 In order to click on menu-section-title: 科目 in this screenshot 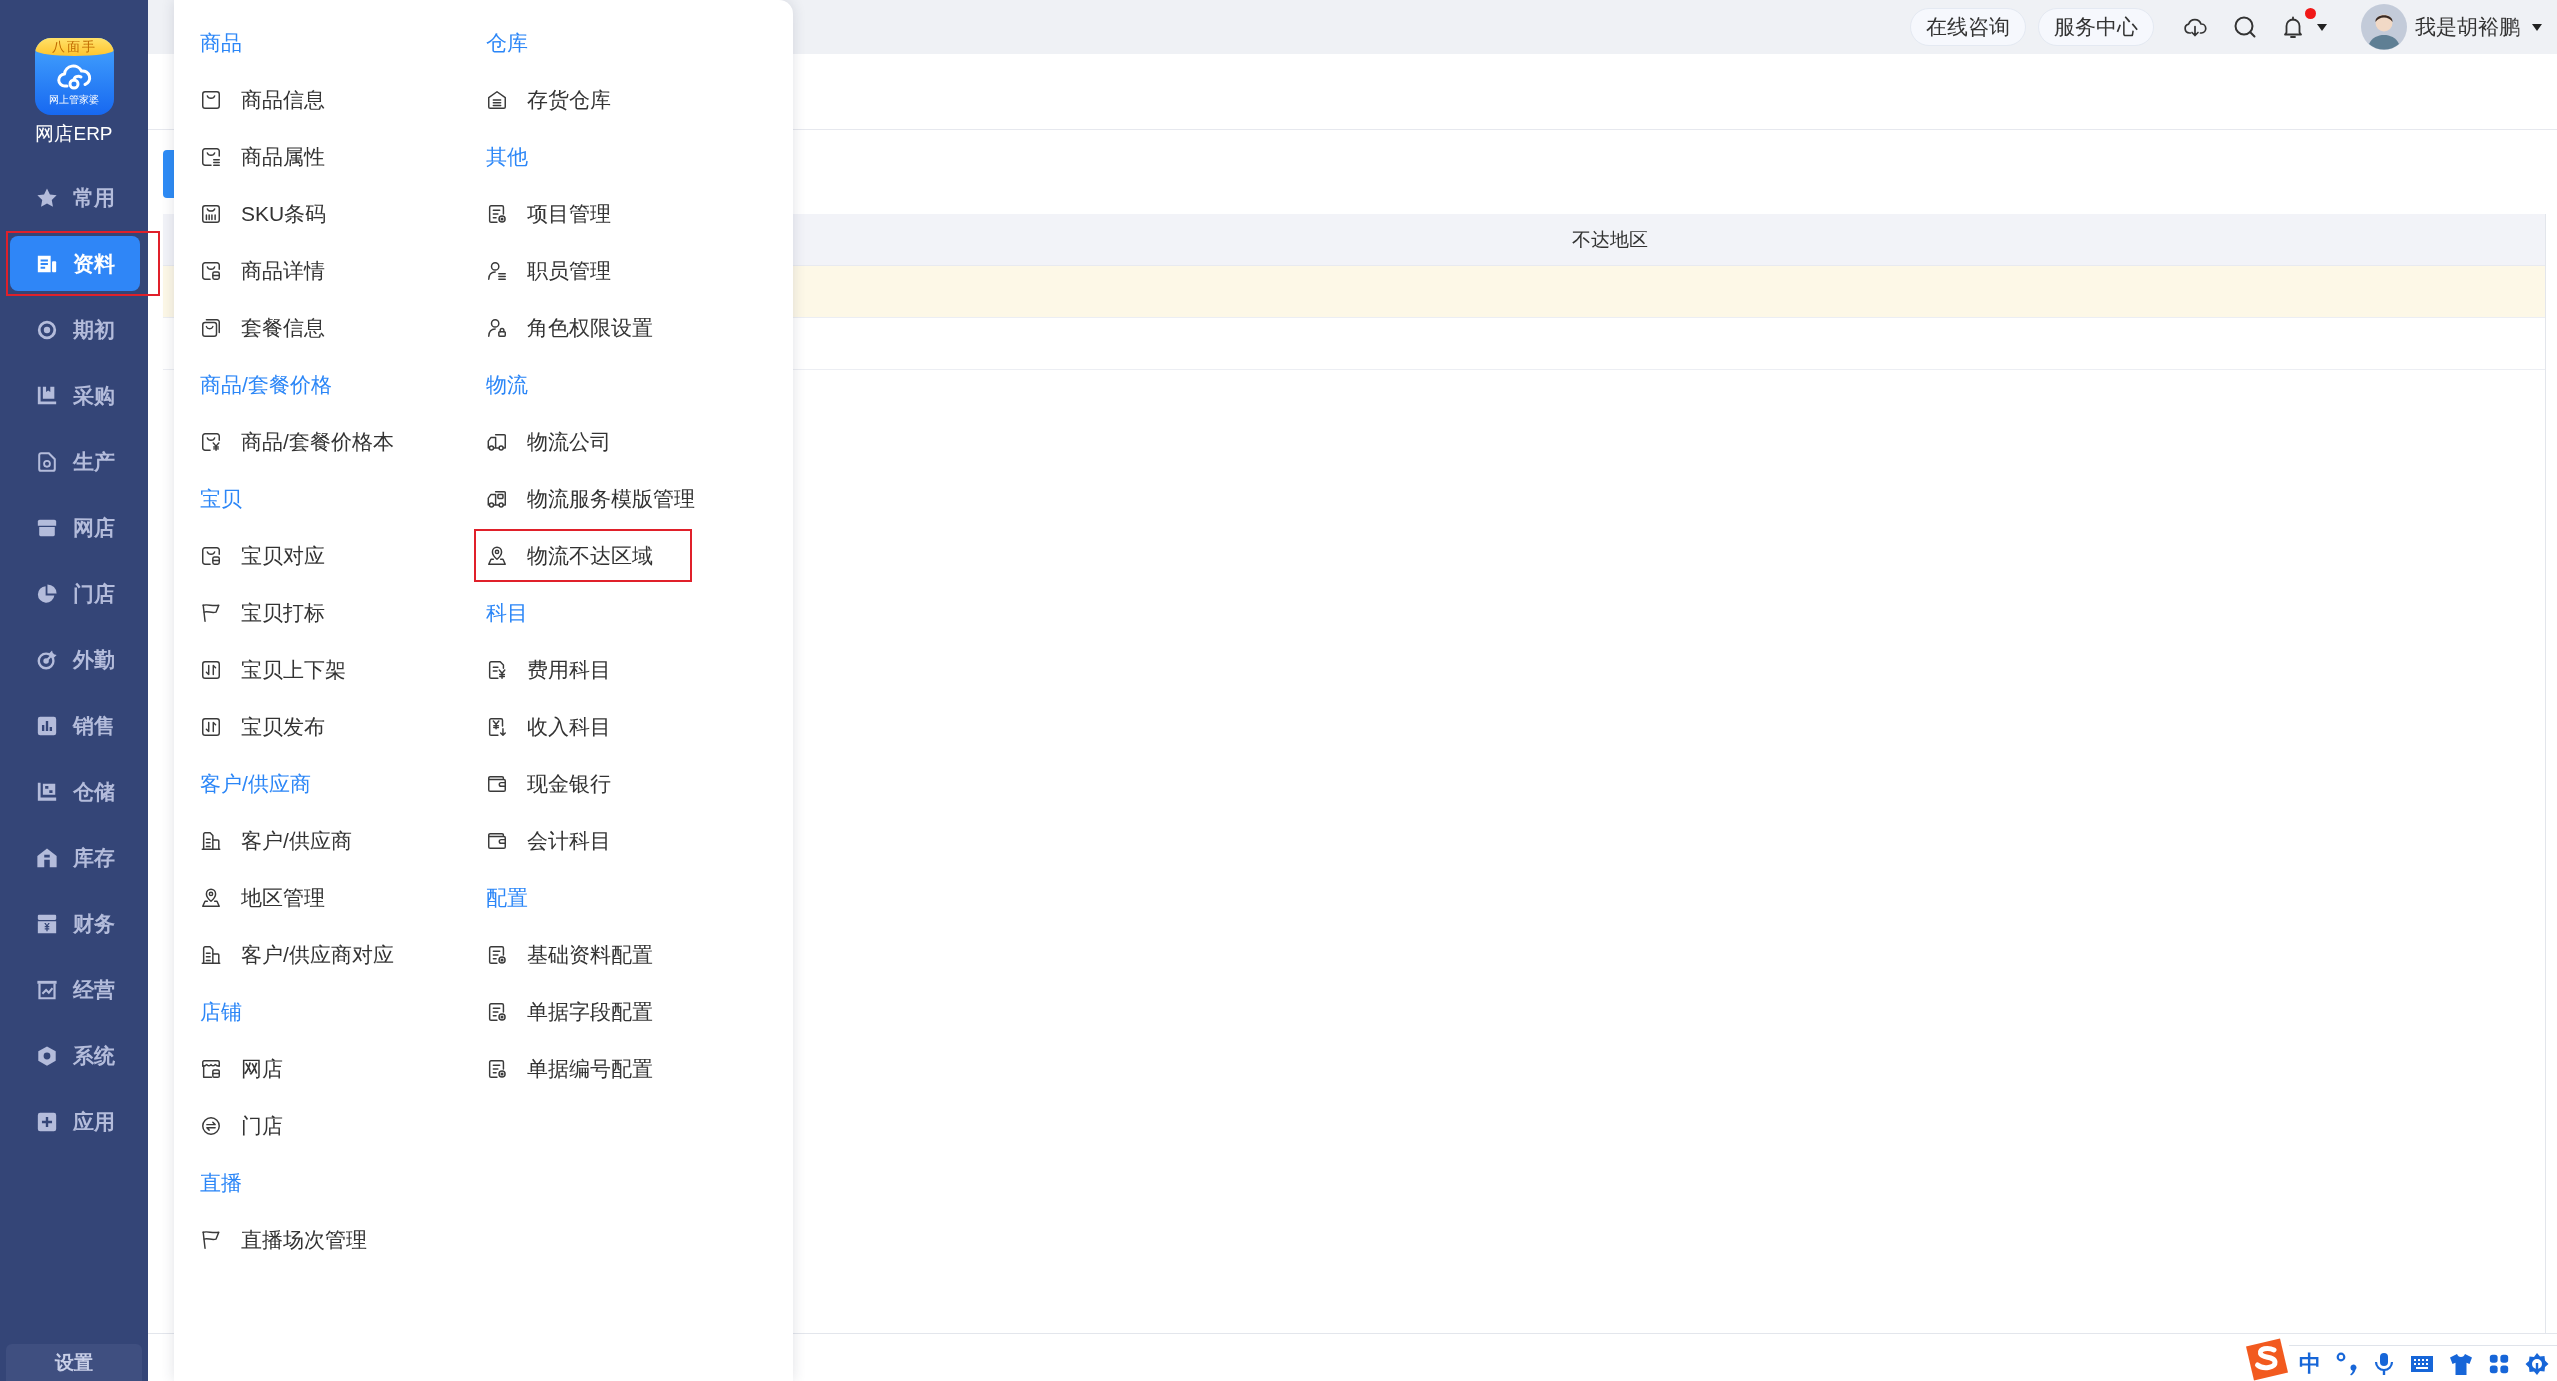, I will do `click(507, 612)`.